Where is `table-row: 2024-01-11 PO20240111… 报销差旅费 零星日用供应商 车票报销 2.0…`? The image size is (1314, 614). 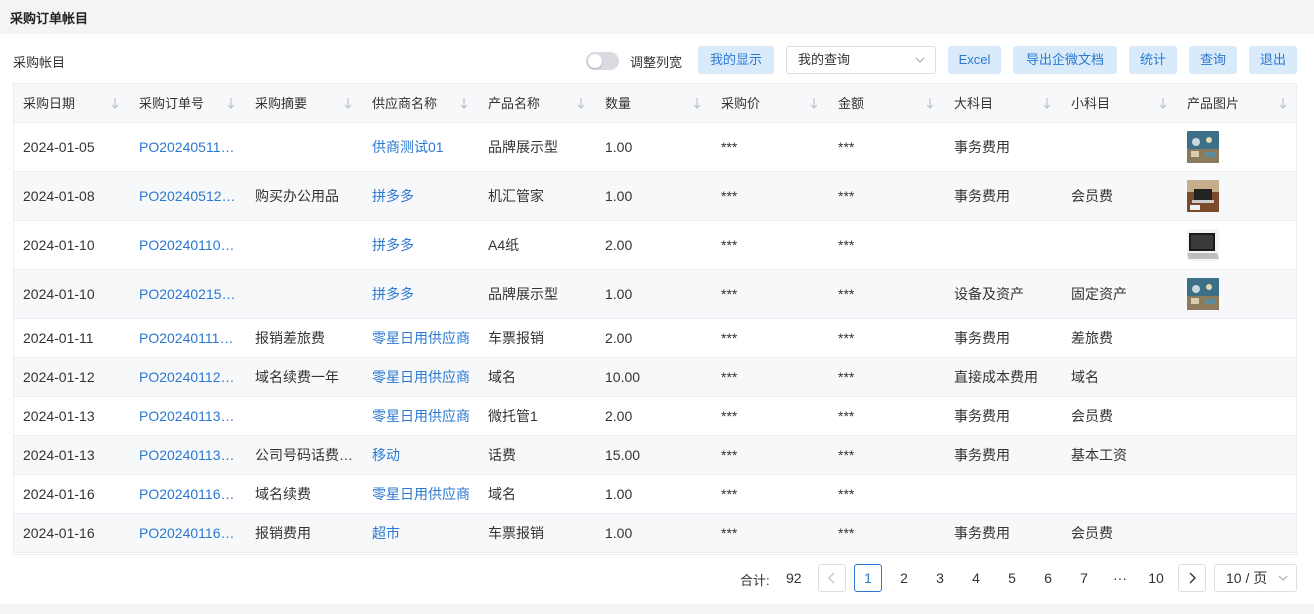
table-row: 2024-01-11 PO20240111… 报销差旅费 零星日用供应商 车票报销 2.0… is located at coordinates (655, 338).